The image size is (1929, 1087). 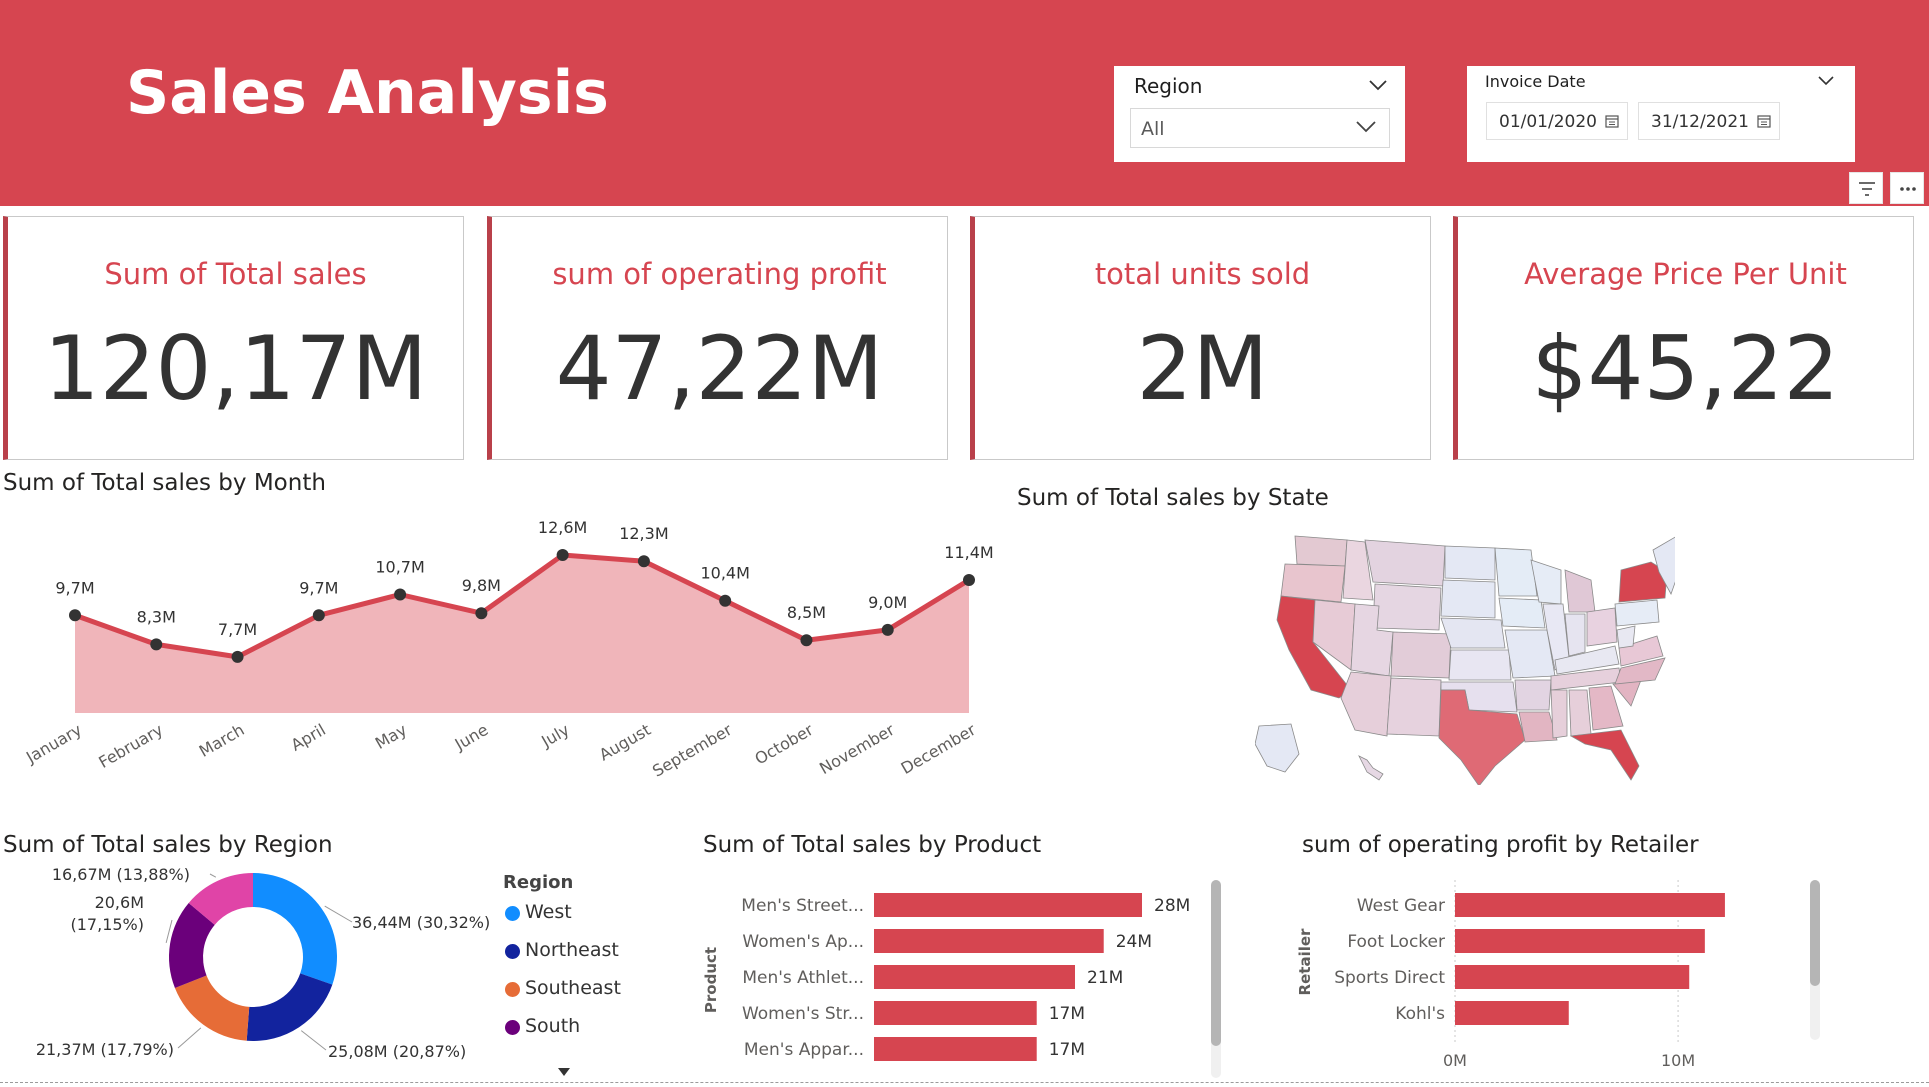 I want to click on kpi-card-avg-price: Average Price Per Unit $45,22, so click(x=1683, y=338).